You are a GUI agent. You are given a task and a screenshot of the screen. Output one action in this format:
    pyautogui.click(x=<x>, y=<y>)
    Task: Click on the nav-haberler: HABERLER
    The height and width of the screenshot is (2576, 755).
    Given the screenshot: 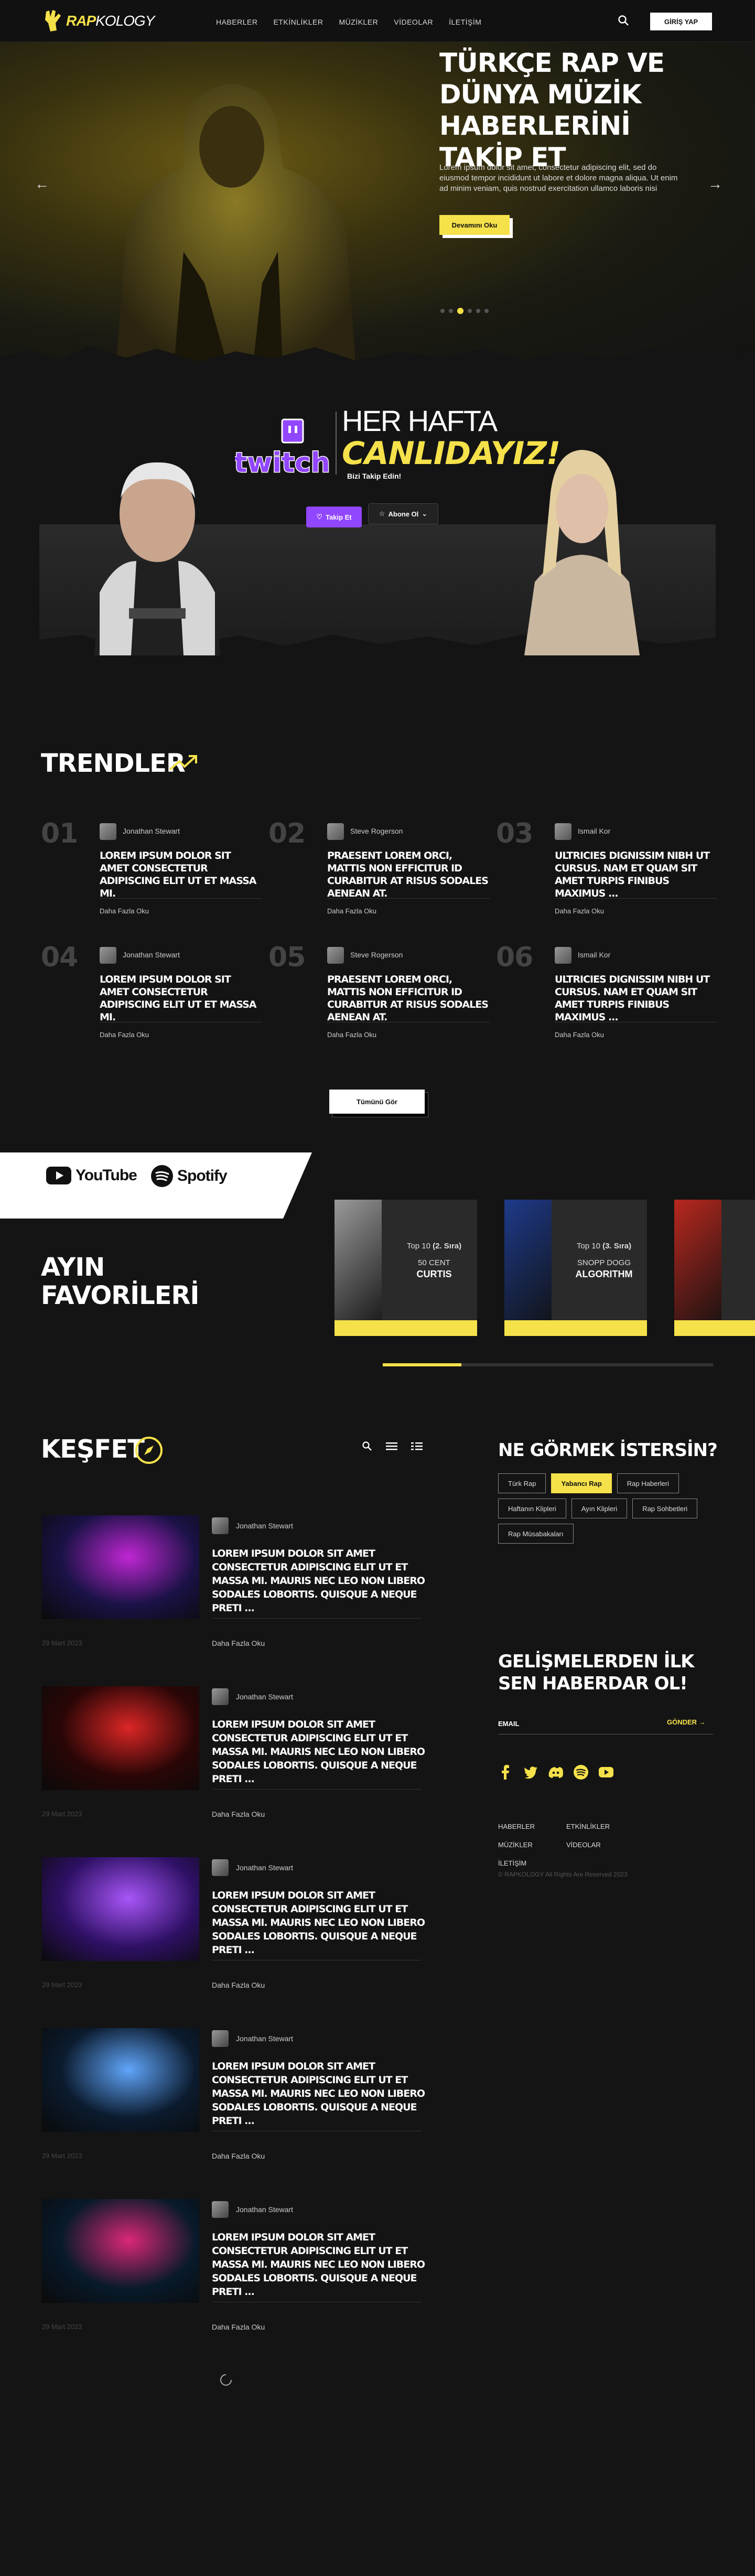 What is the action you would take?
    pyautogui.click(x=236, y=22)
    